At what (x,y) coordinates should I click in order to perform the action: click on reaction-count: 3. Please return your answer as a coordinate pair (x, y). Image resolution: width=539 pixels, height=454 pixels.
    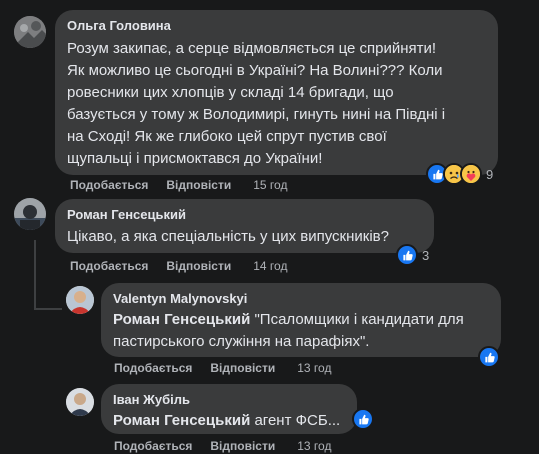
    Looking at the image, I should click on (426, 255).